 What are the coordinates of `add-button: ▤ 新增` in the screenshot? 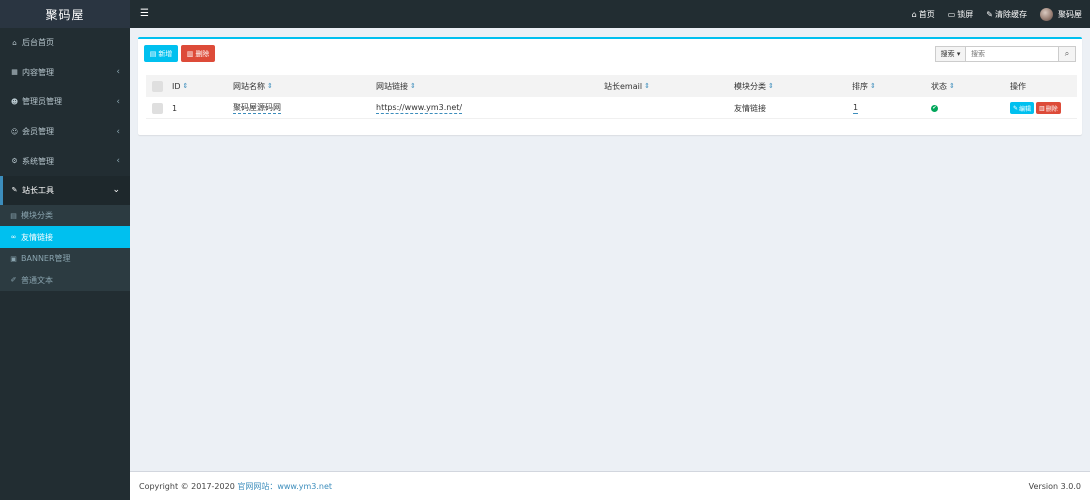 It's located at (161, 53).